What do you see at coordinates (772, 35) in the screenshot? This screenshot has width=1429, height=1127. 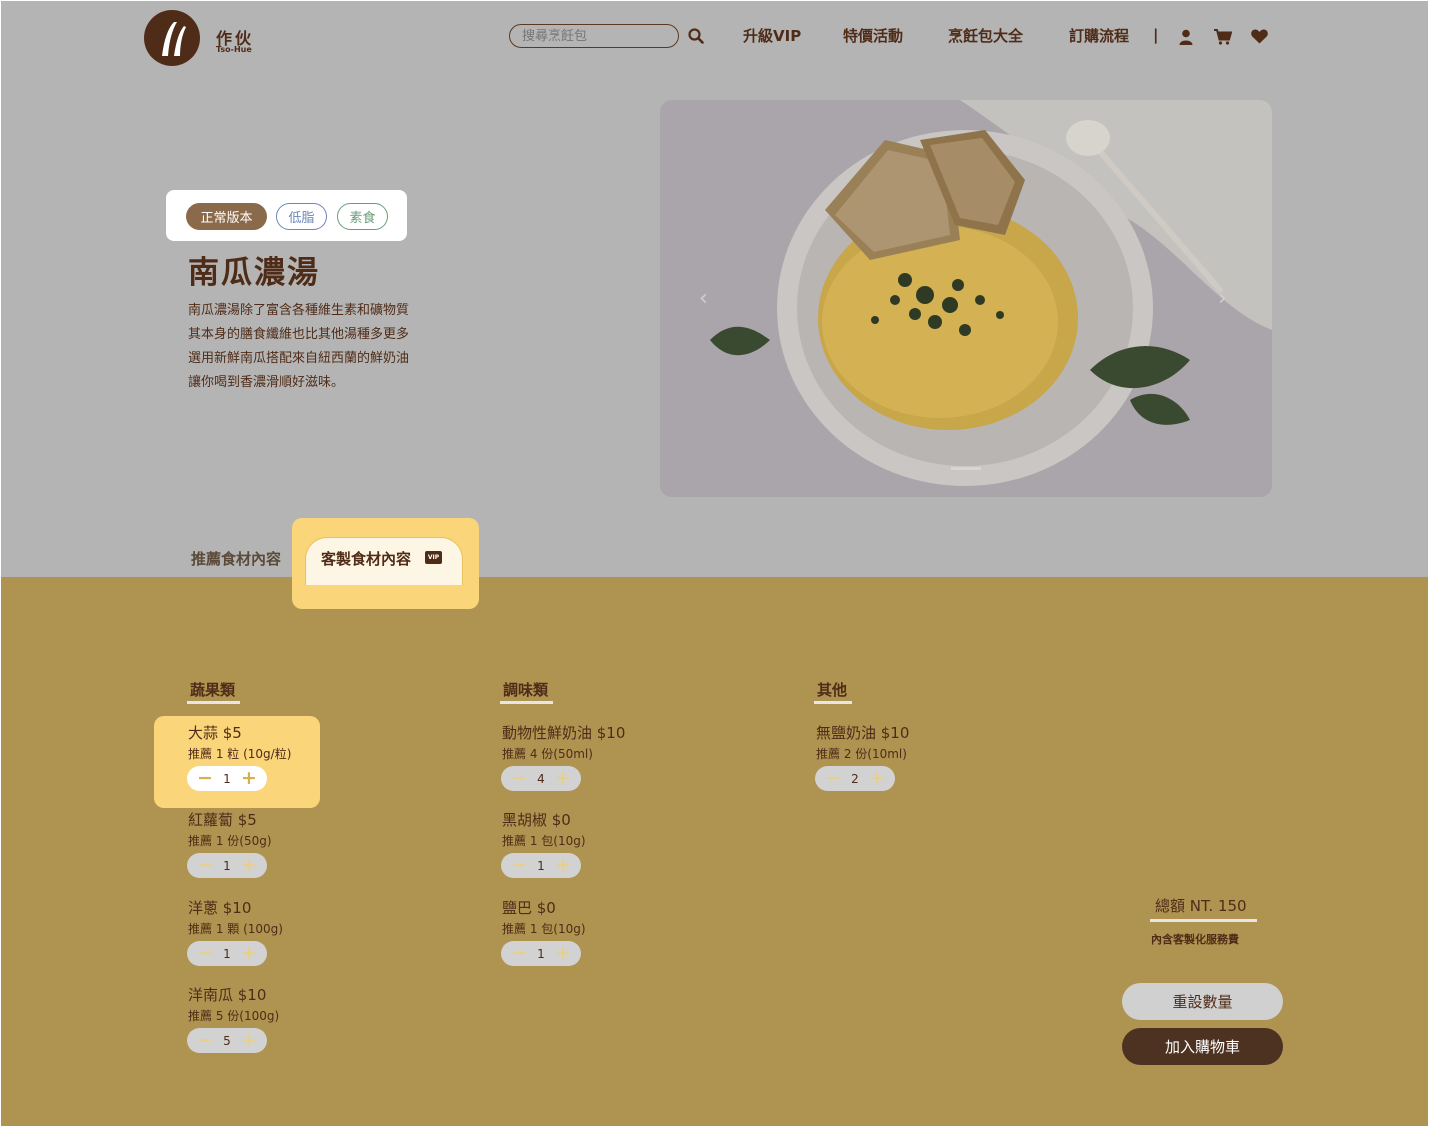 I see `nav-upgrade-vip: 升級VIP` at bounding box center [772, 35].